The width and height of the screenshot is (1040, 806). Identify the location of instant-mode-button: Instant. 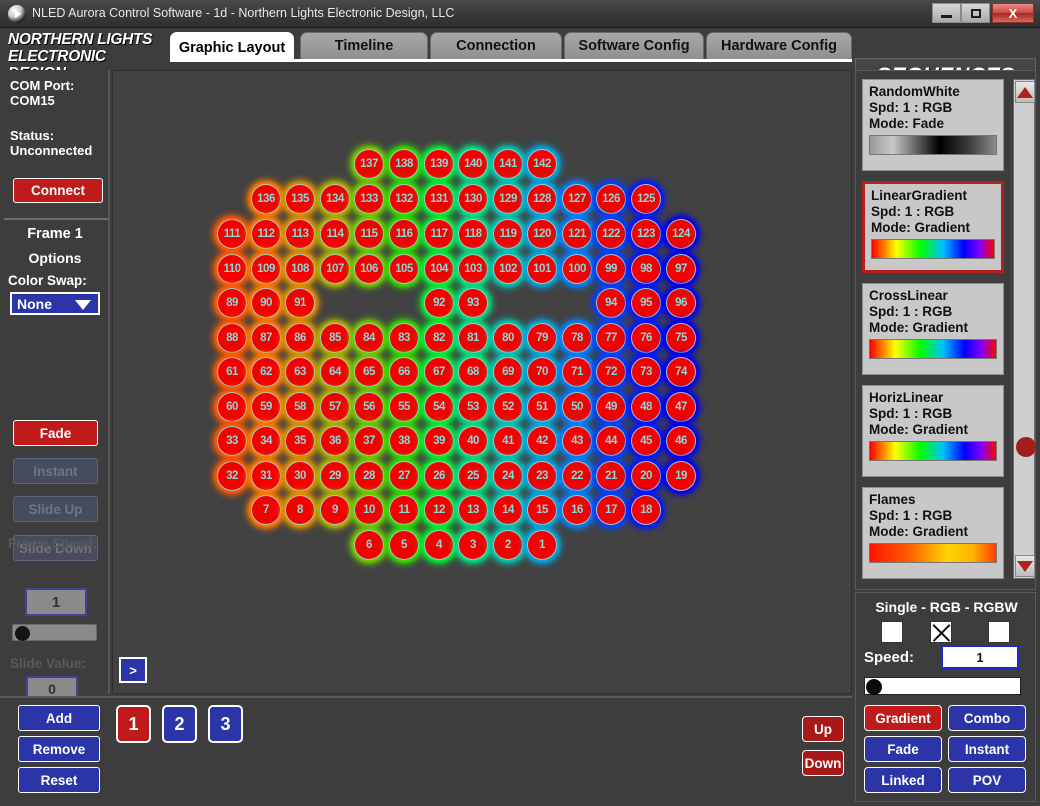
(987, 749).